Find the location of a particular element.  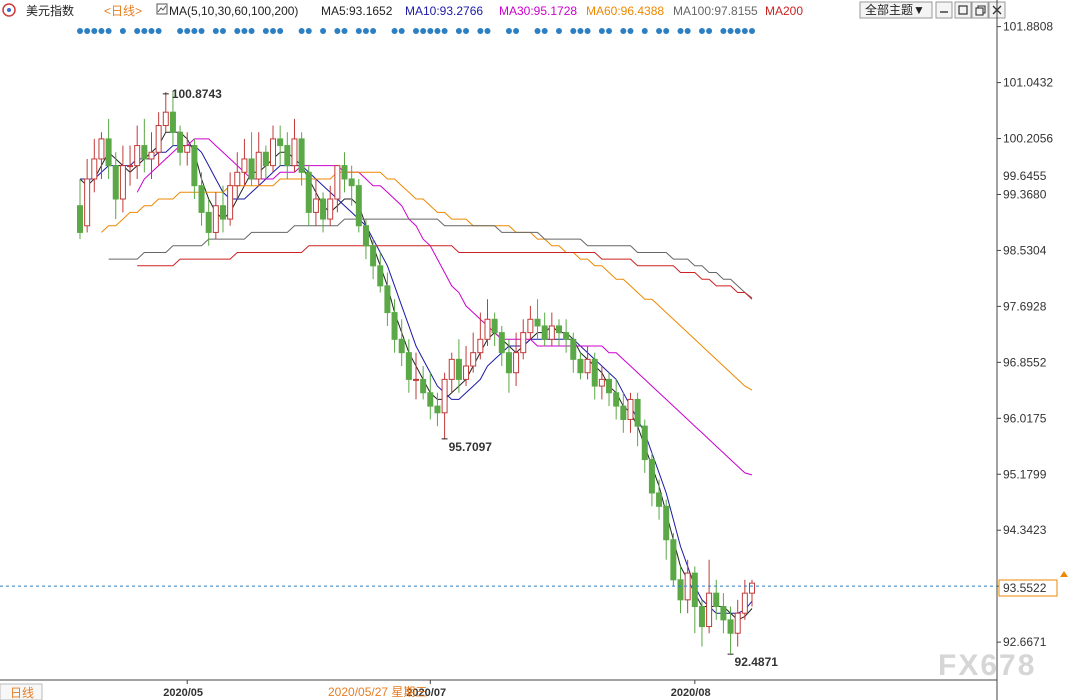

period-label: <日线> is located at coordinates (123, 11).